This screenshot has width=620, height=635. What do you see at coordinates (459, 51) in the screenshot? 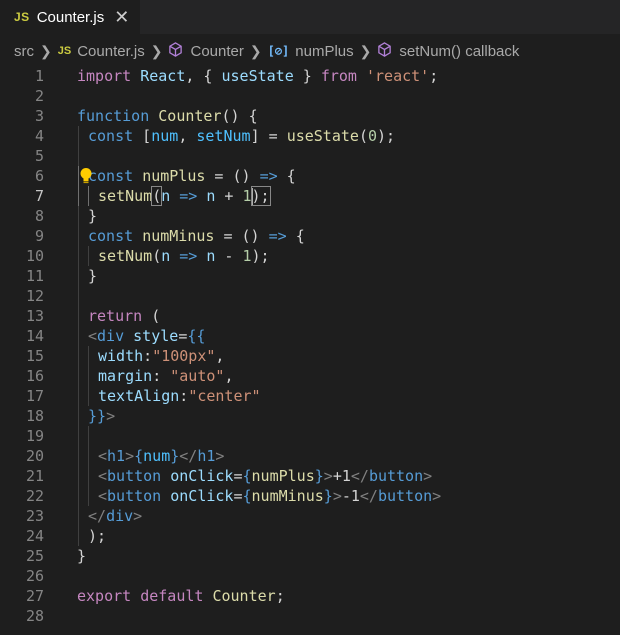
I see `breadcrumb-callback: setNum() callback` at bounding box center [459, 51].